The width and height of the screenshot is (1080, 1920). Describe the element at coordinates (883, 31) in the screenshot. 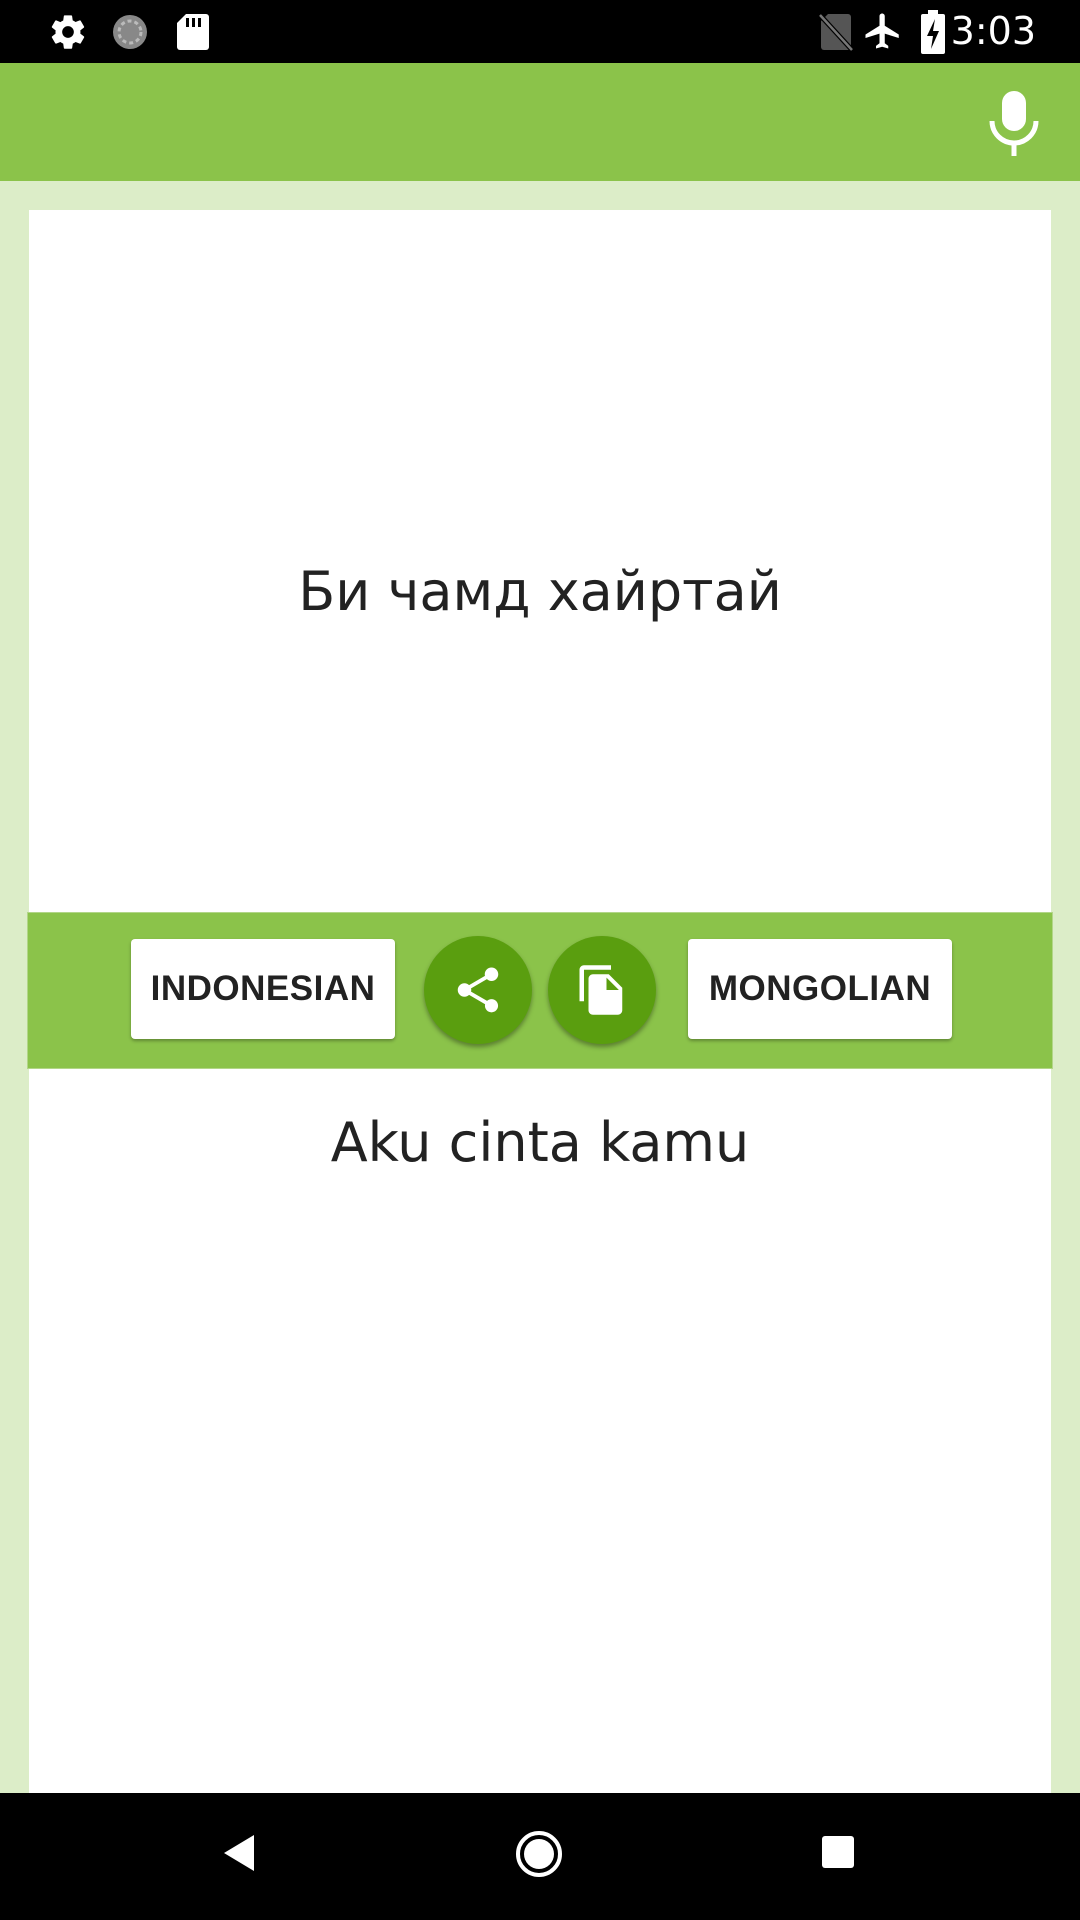

I see `airplane-mode-icon` at that location.